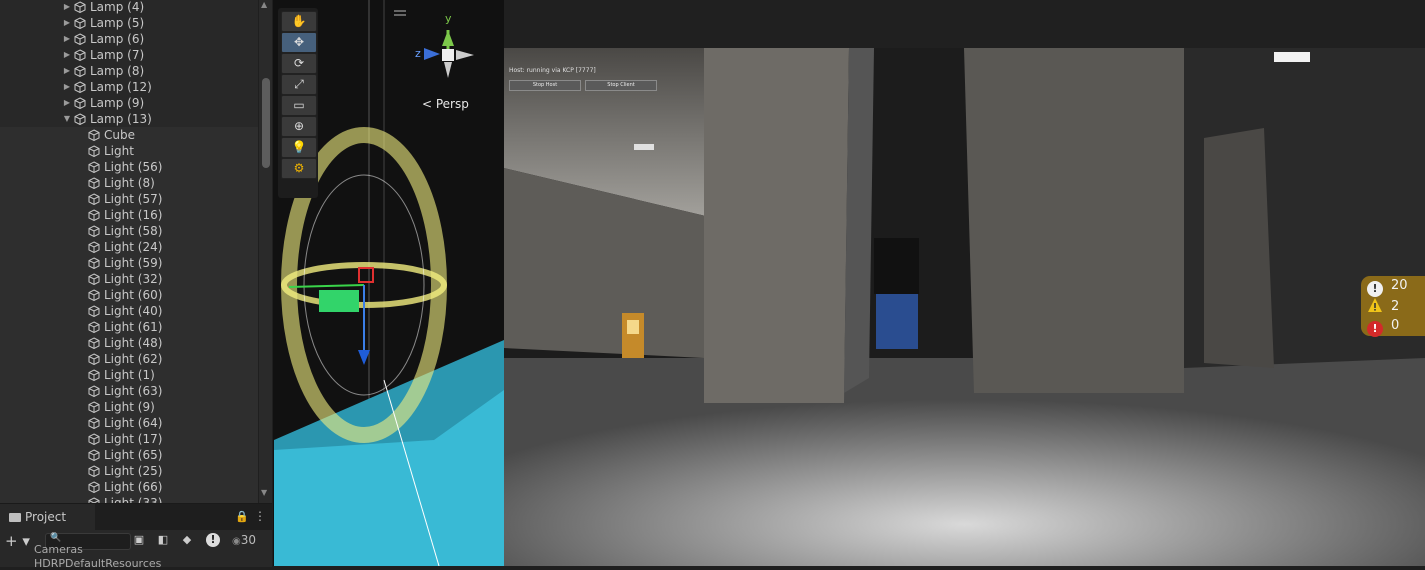  What do you see at coordinates (448, 18) in the screenshot?
I see `gizmo-y-label: y` at bounding box center [448, 18].